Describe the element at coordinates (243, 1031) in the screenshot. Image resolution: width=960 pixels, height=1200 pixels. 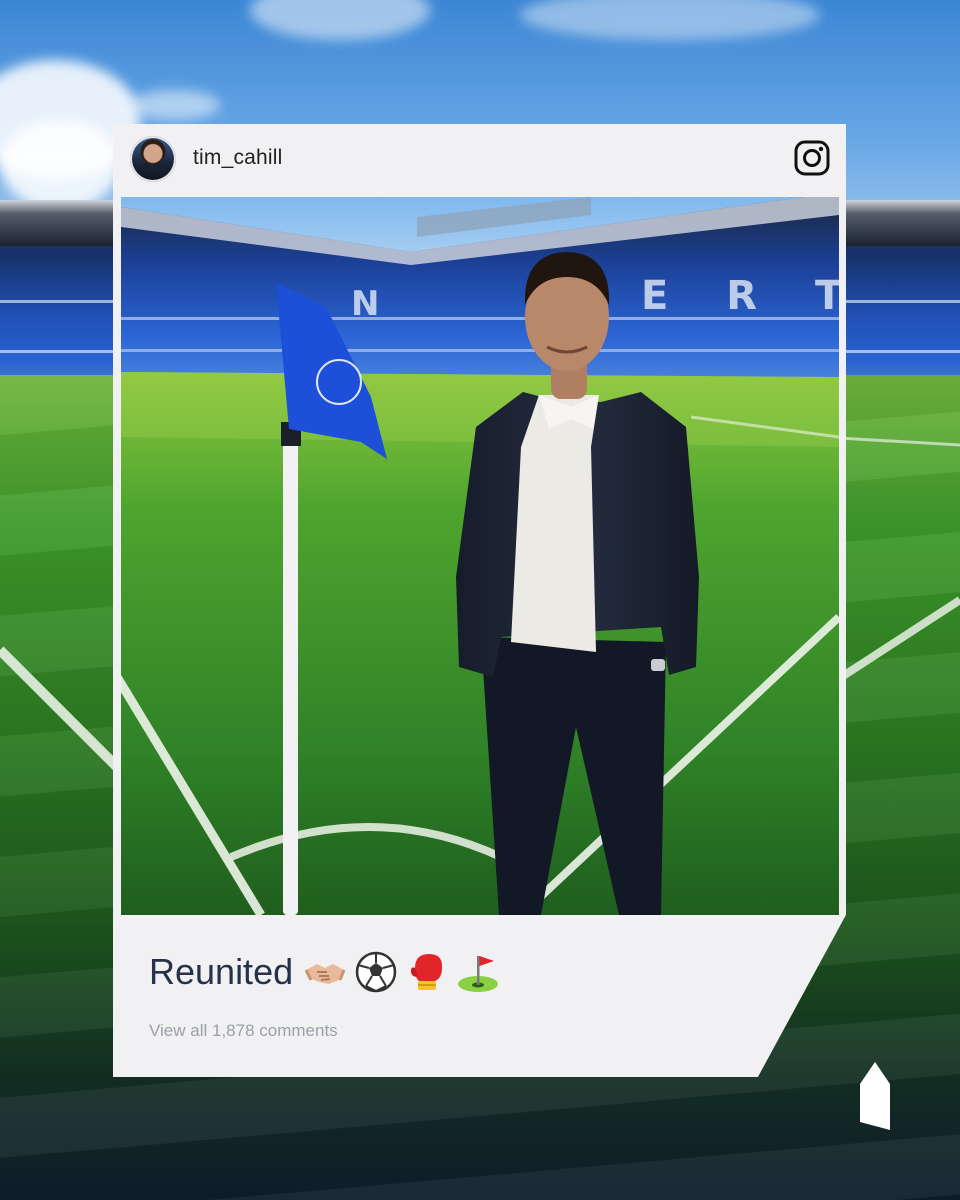
I see `view-comments-link: View all 1,878 comments` at that location.